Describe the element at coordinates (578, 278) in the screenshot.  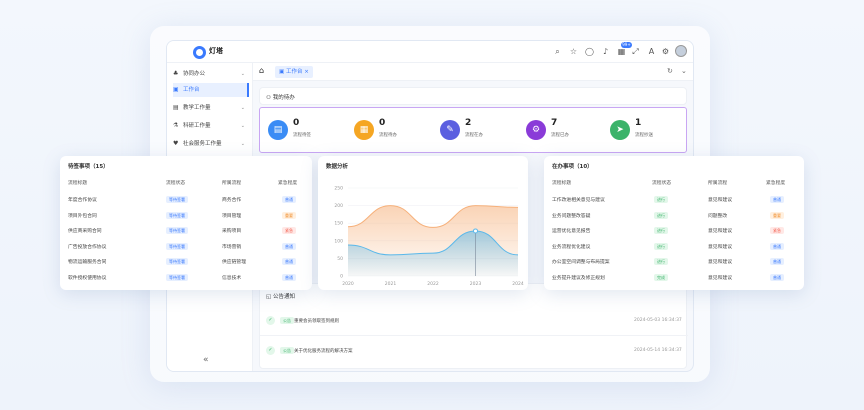
I see `cell-title: 业务提升建议及修正规划` at that location.